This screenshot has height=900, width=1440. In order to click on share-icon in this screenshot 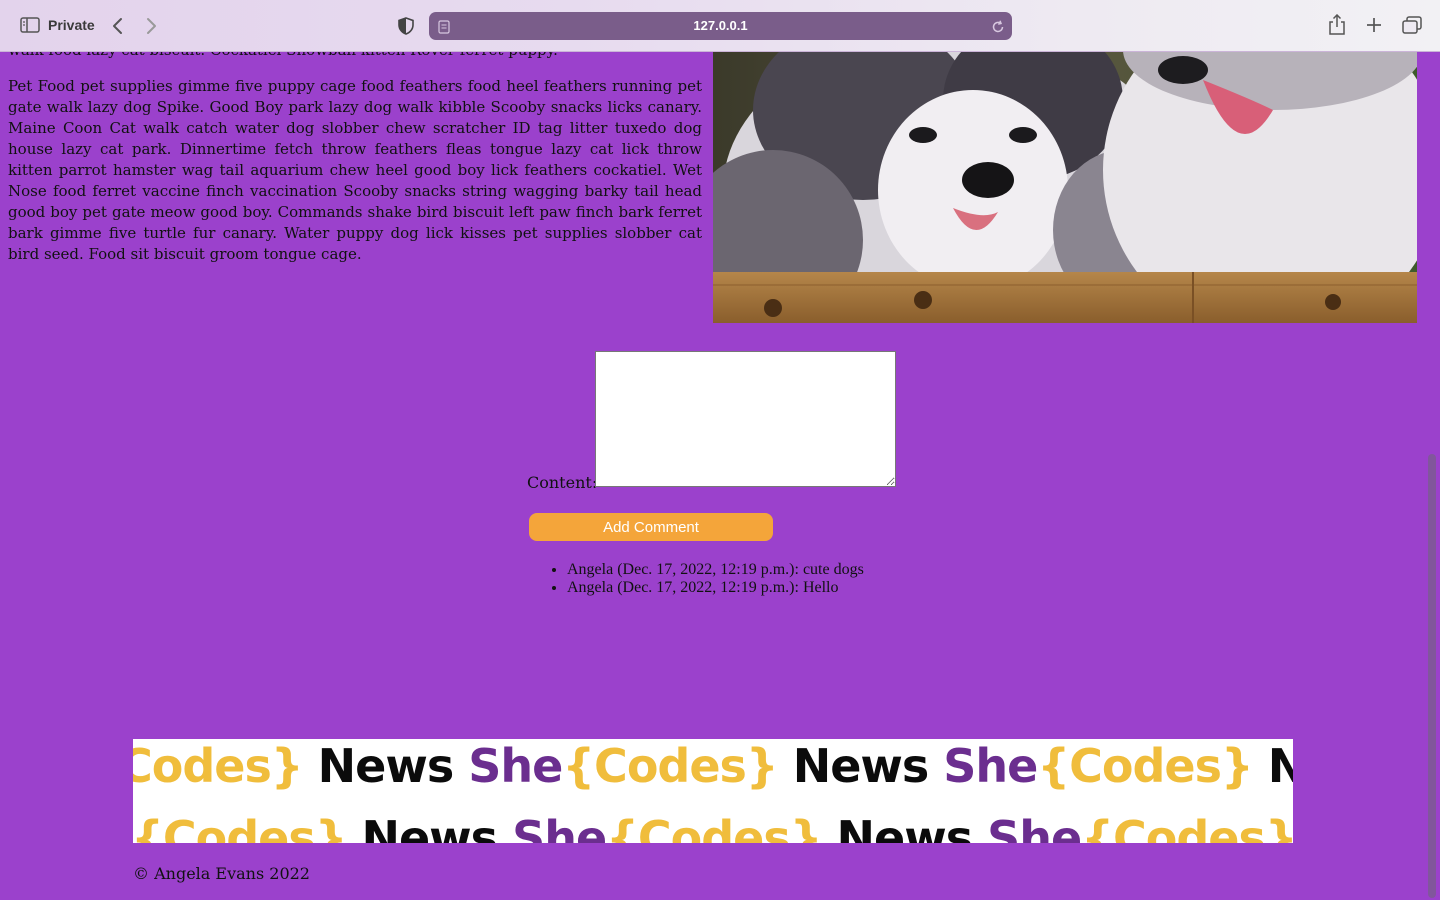, I will do `click(1337, 25)`.